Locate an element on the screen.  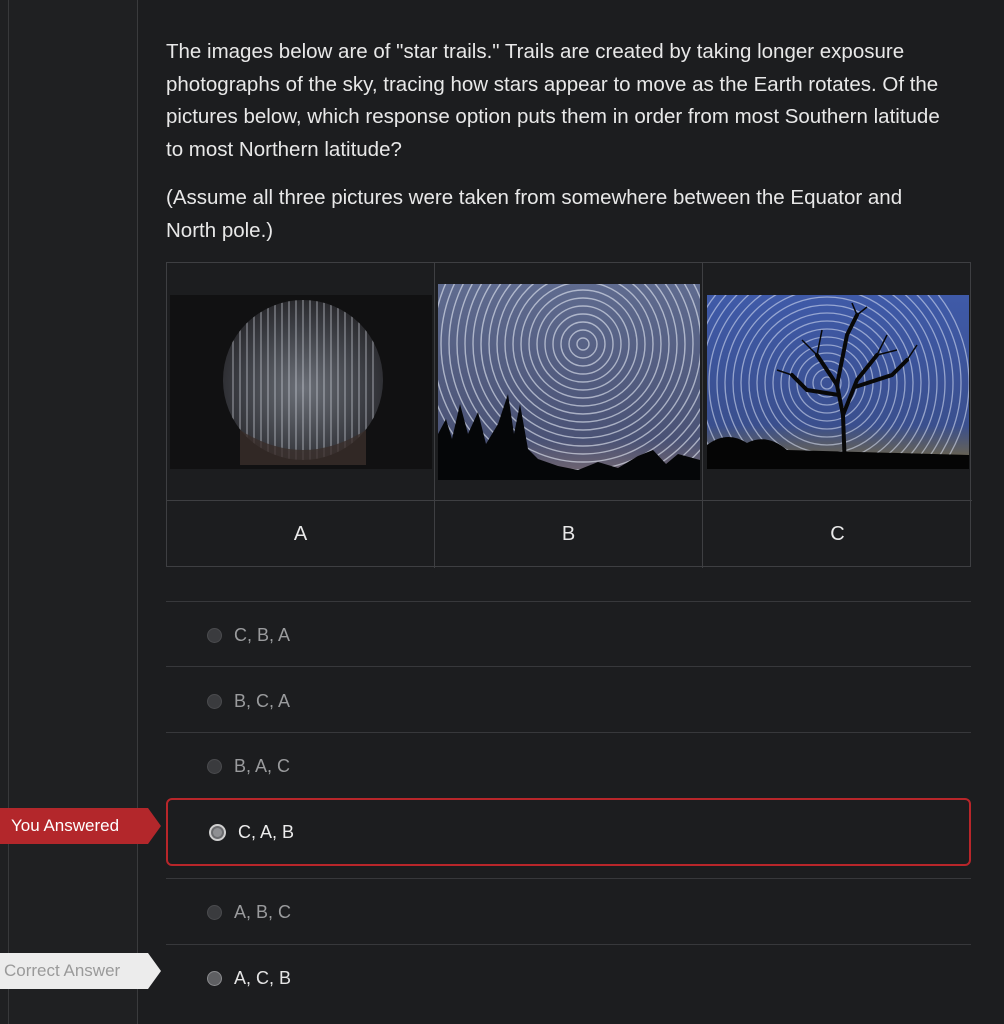
answer-option: B, A, C is located at coordinates (568, 766).